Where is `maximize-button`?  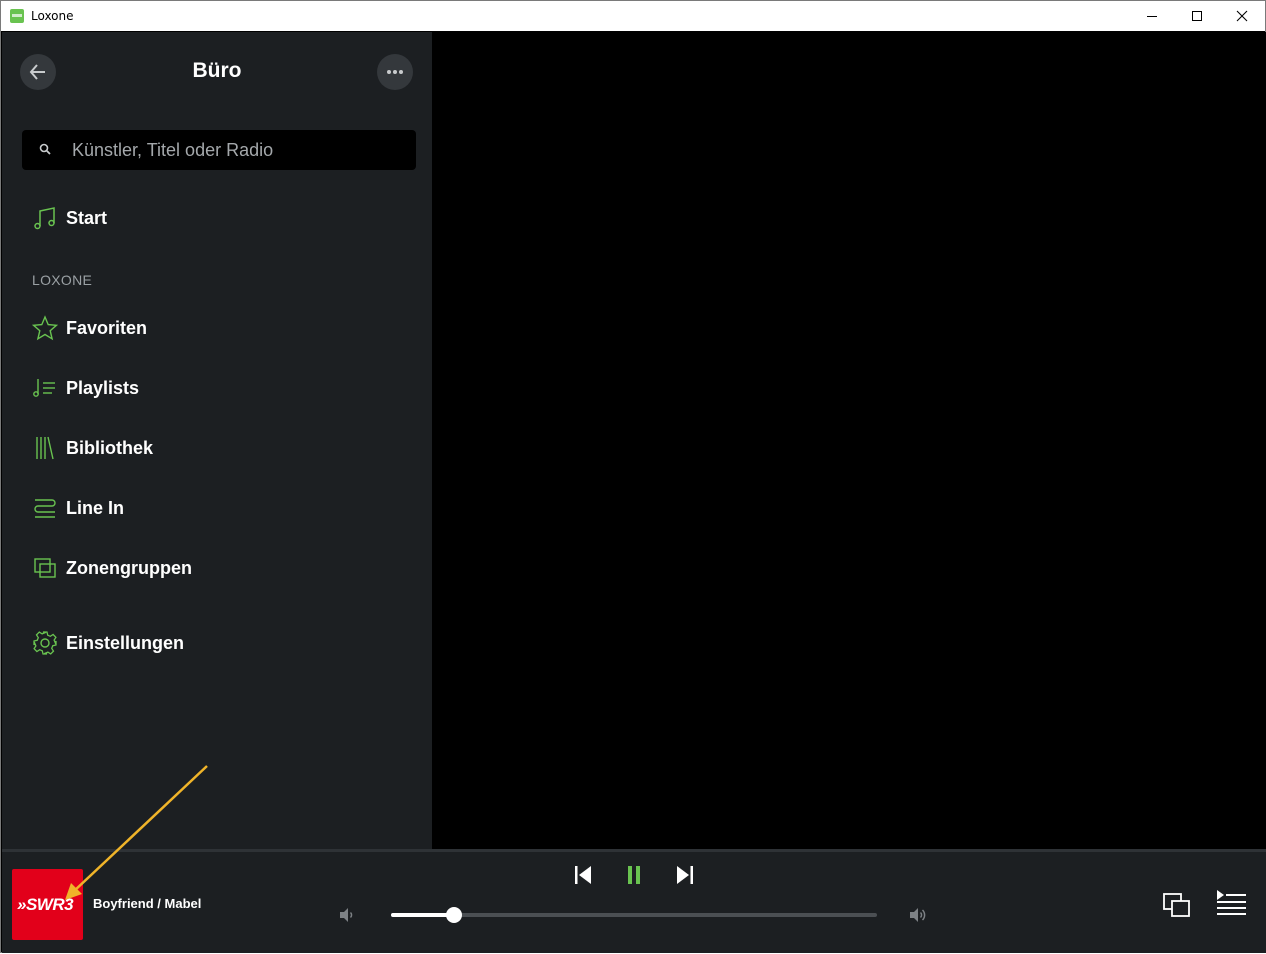
maximize-button is located at coordinates (1197, 16).